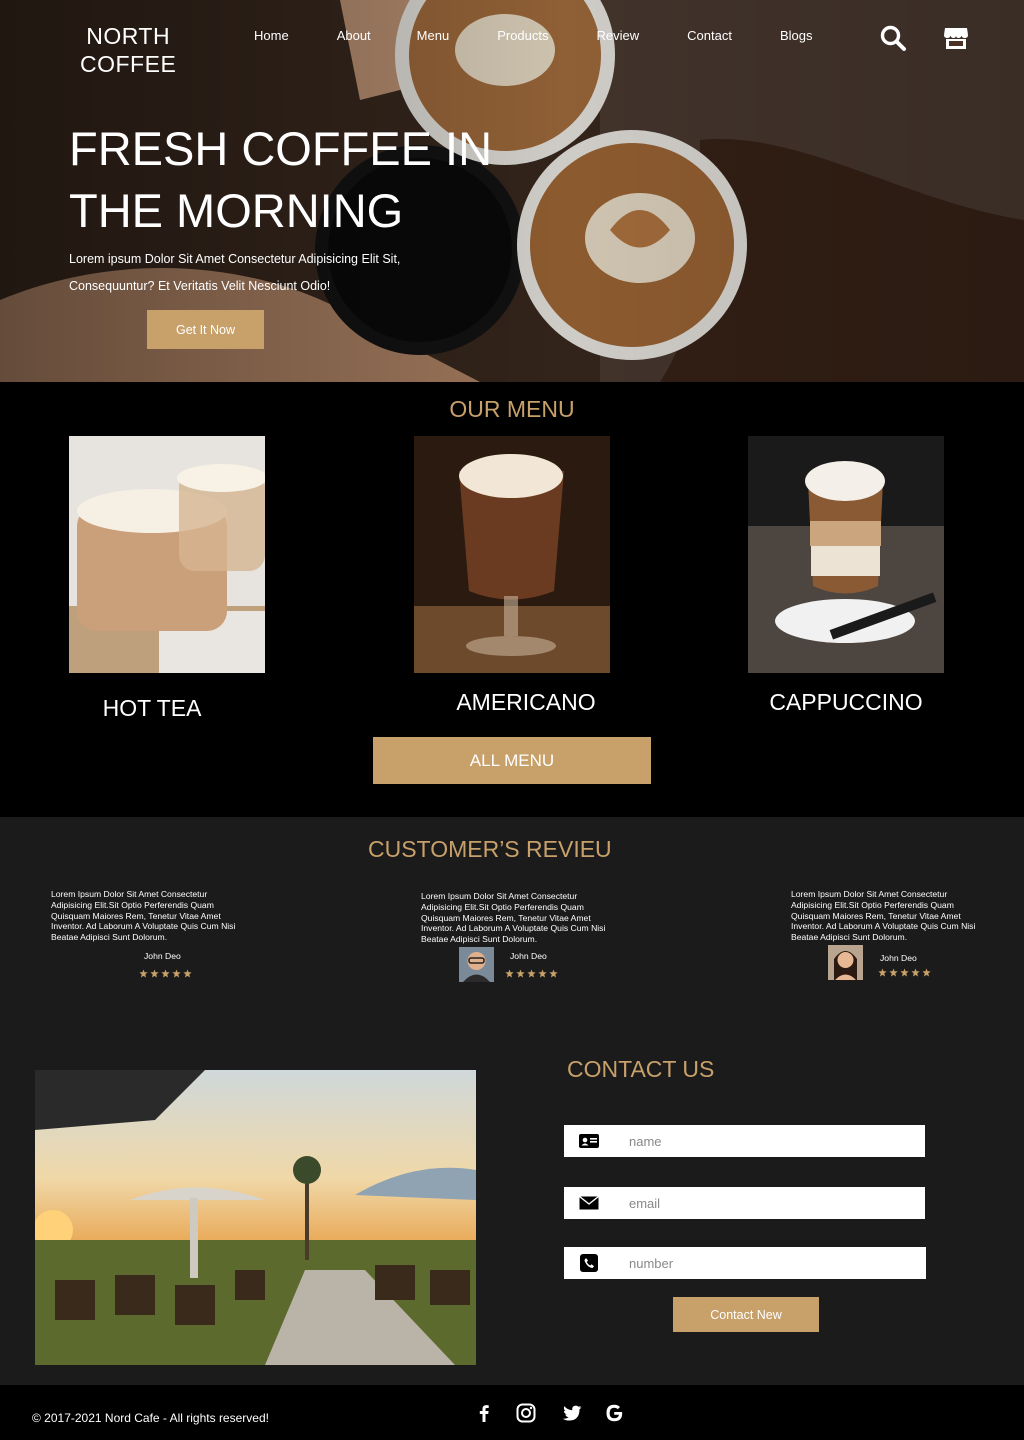 The height and width of the screenshot is (1440, 1024). What do you see at coordinates (522, 35) in the screenshot?
I see `nav-link-products: Products` at bounding box center [522, 35].